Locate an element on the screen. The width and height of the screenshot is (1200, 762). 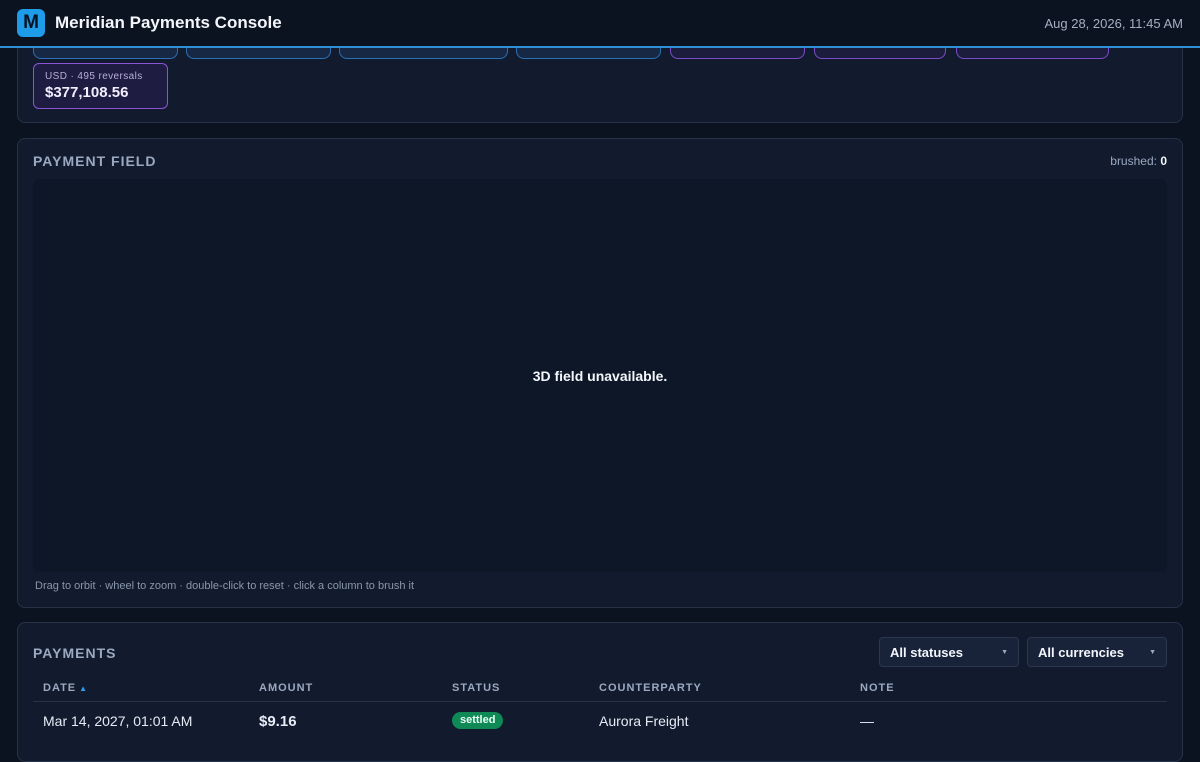
reversal-summary-card: USD · 495 reversals $377,108.56 is located at coordinates (100, 86).